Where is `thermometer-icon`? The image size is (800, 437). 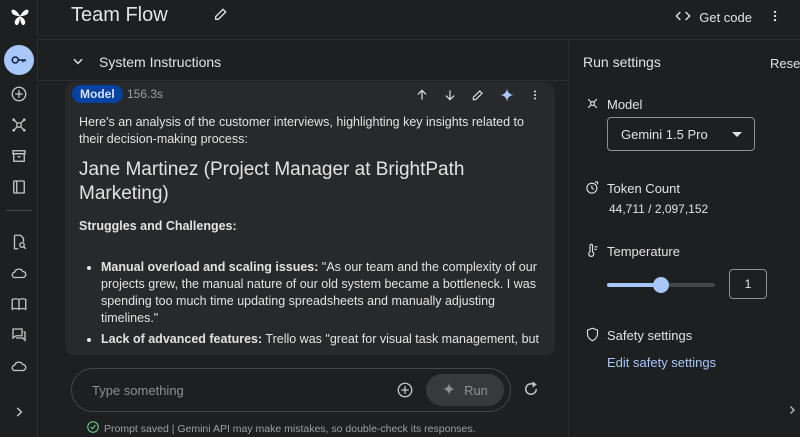
thermometer-icon is located at coordinates (592, 253).